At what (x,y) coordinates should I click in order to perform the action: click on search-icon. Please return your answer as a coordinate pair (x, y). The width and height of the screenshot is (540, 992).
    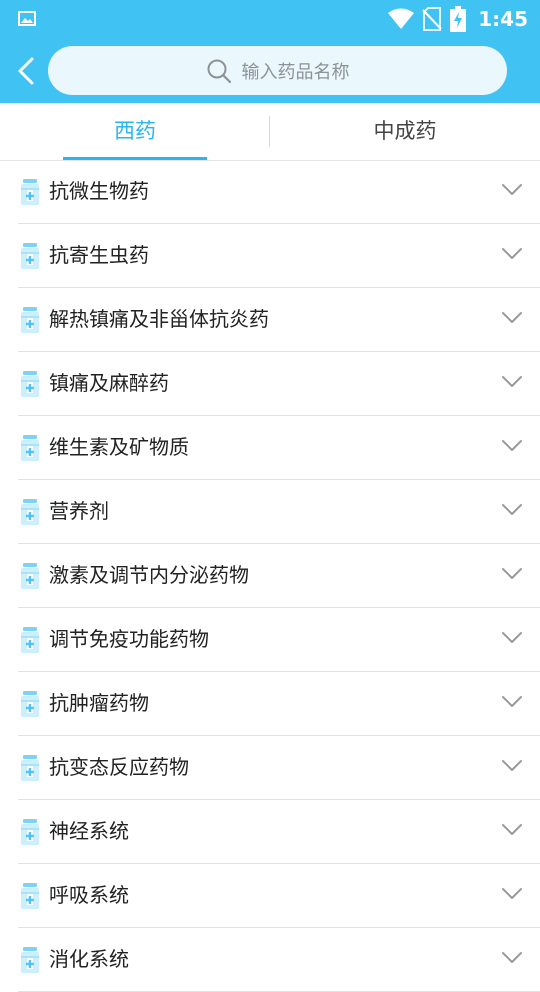
    Looking at the image, I should click on (219, 71).